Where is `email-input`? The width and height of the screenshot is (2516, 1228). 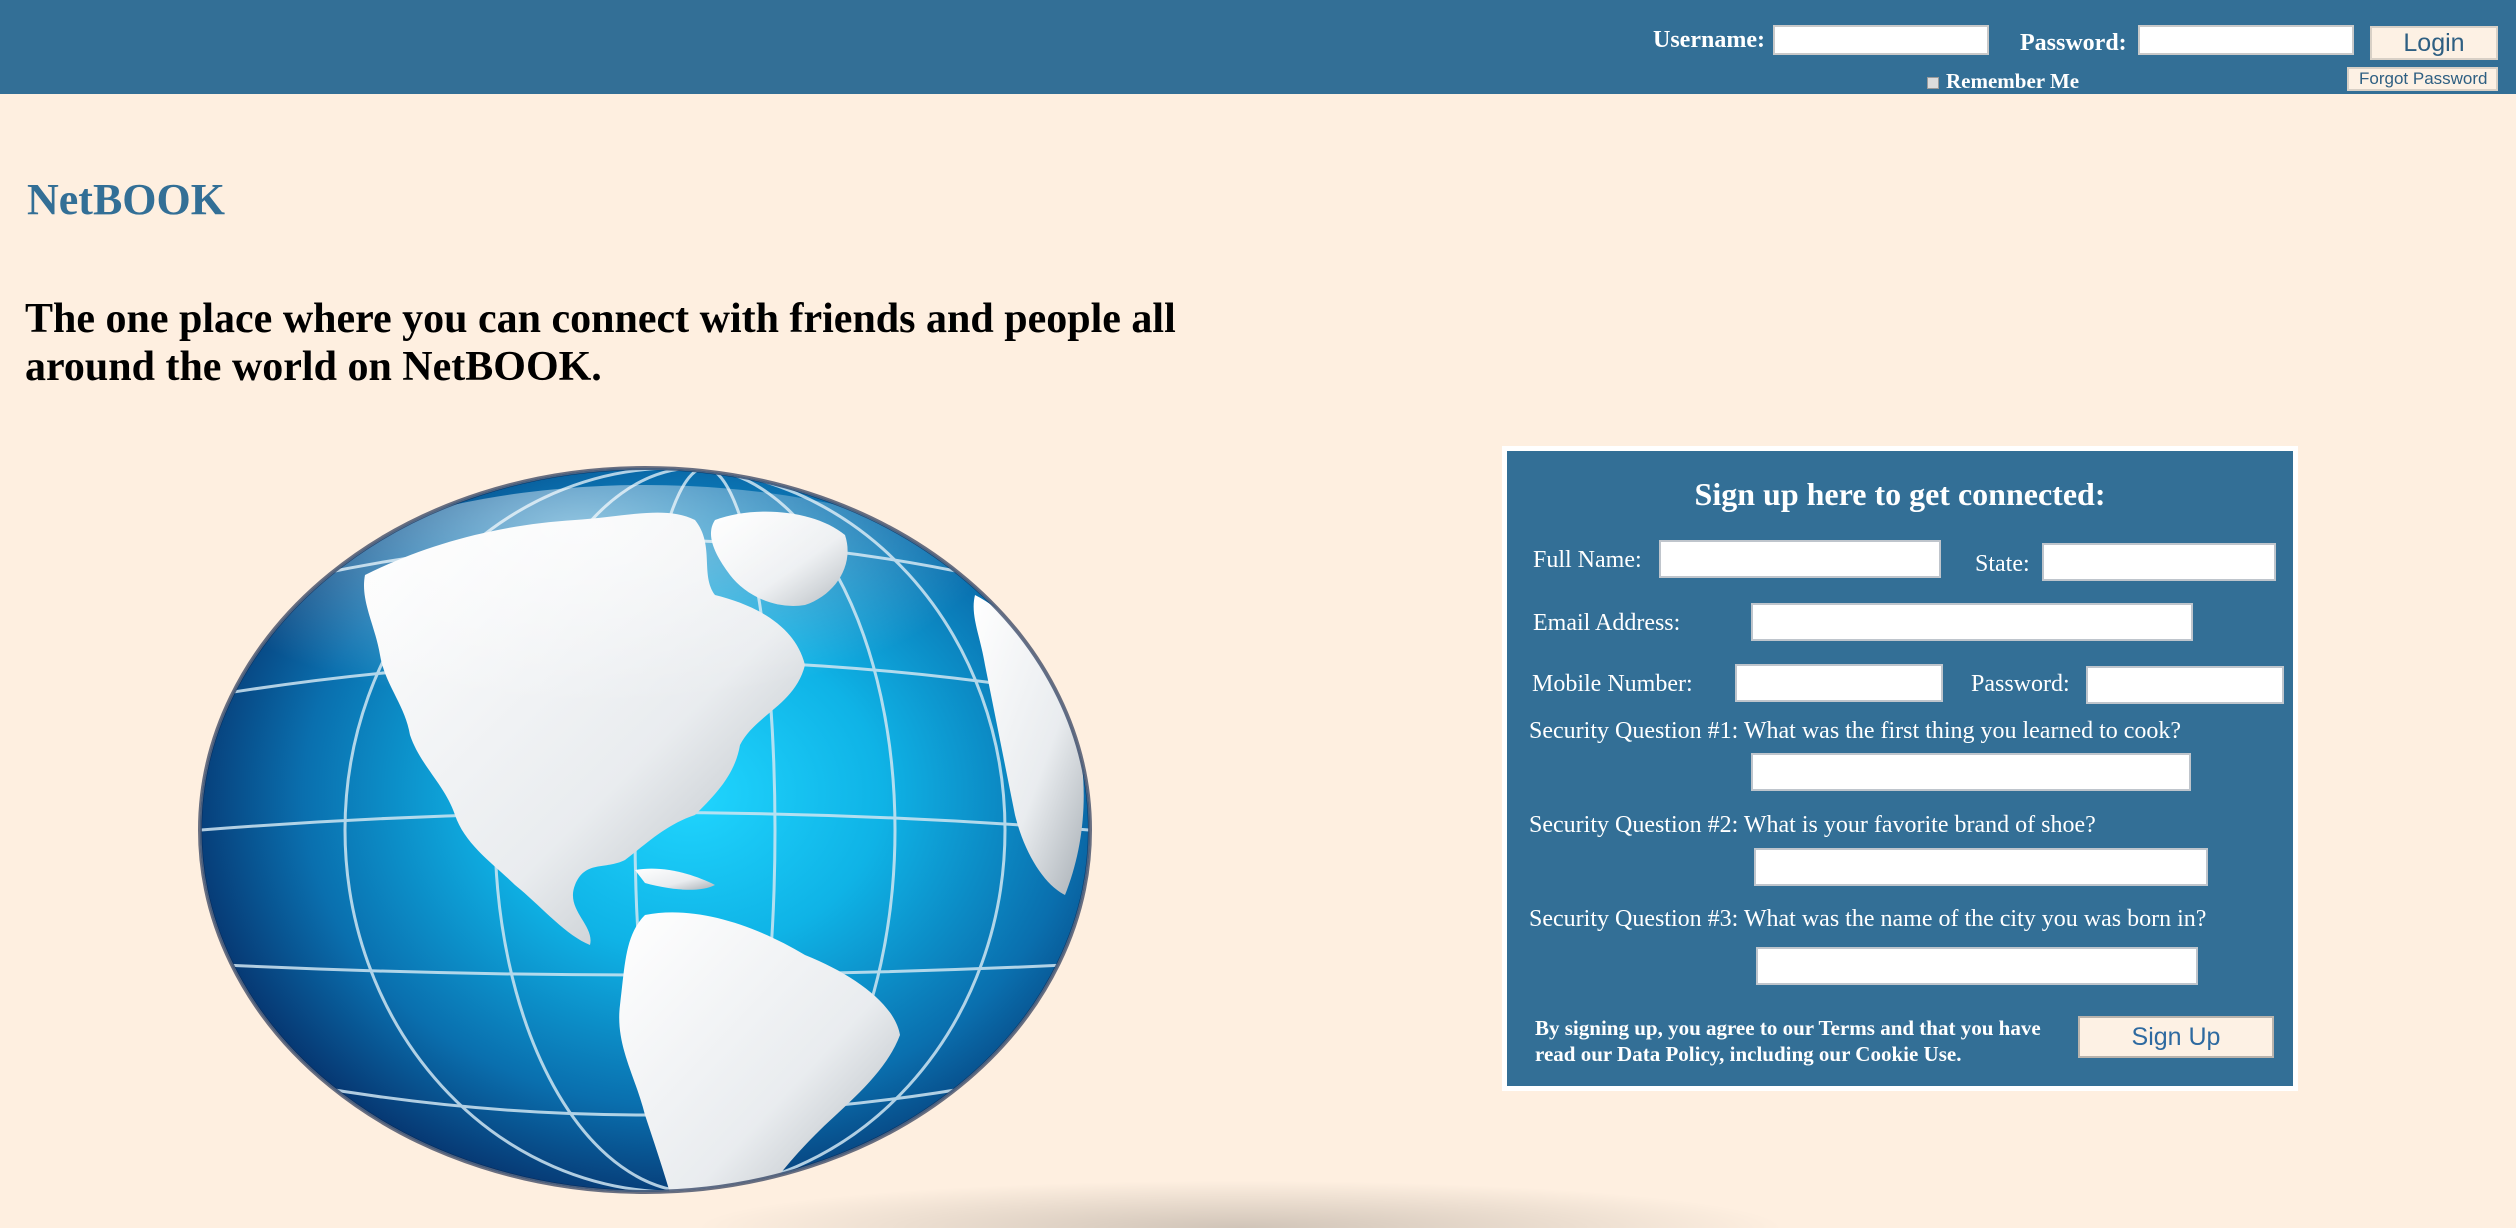 email-input is located at coordinates (1972, 622).